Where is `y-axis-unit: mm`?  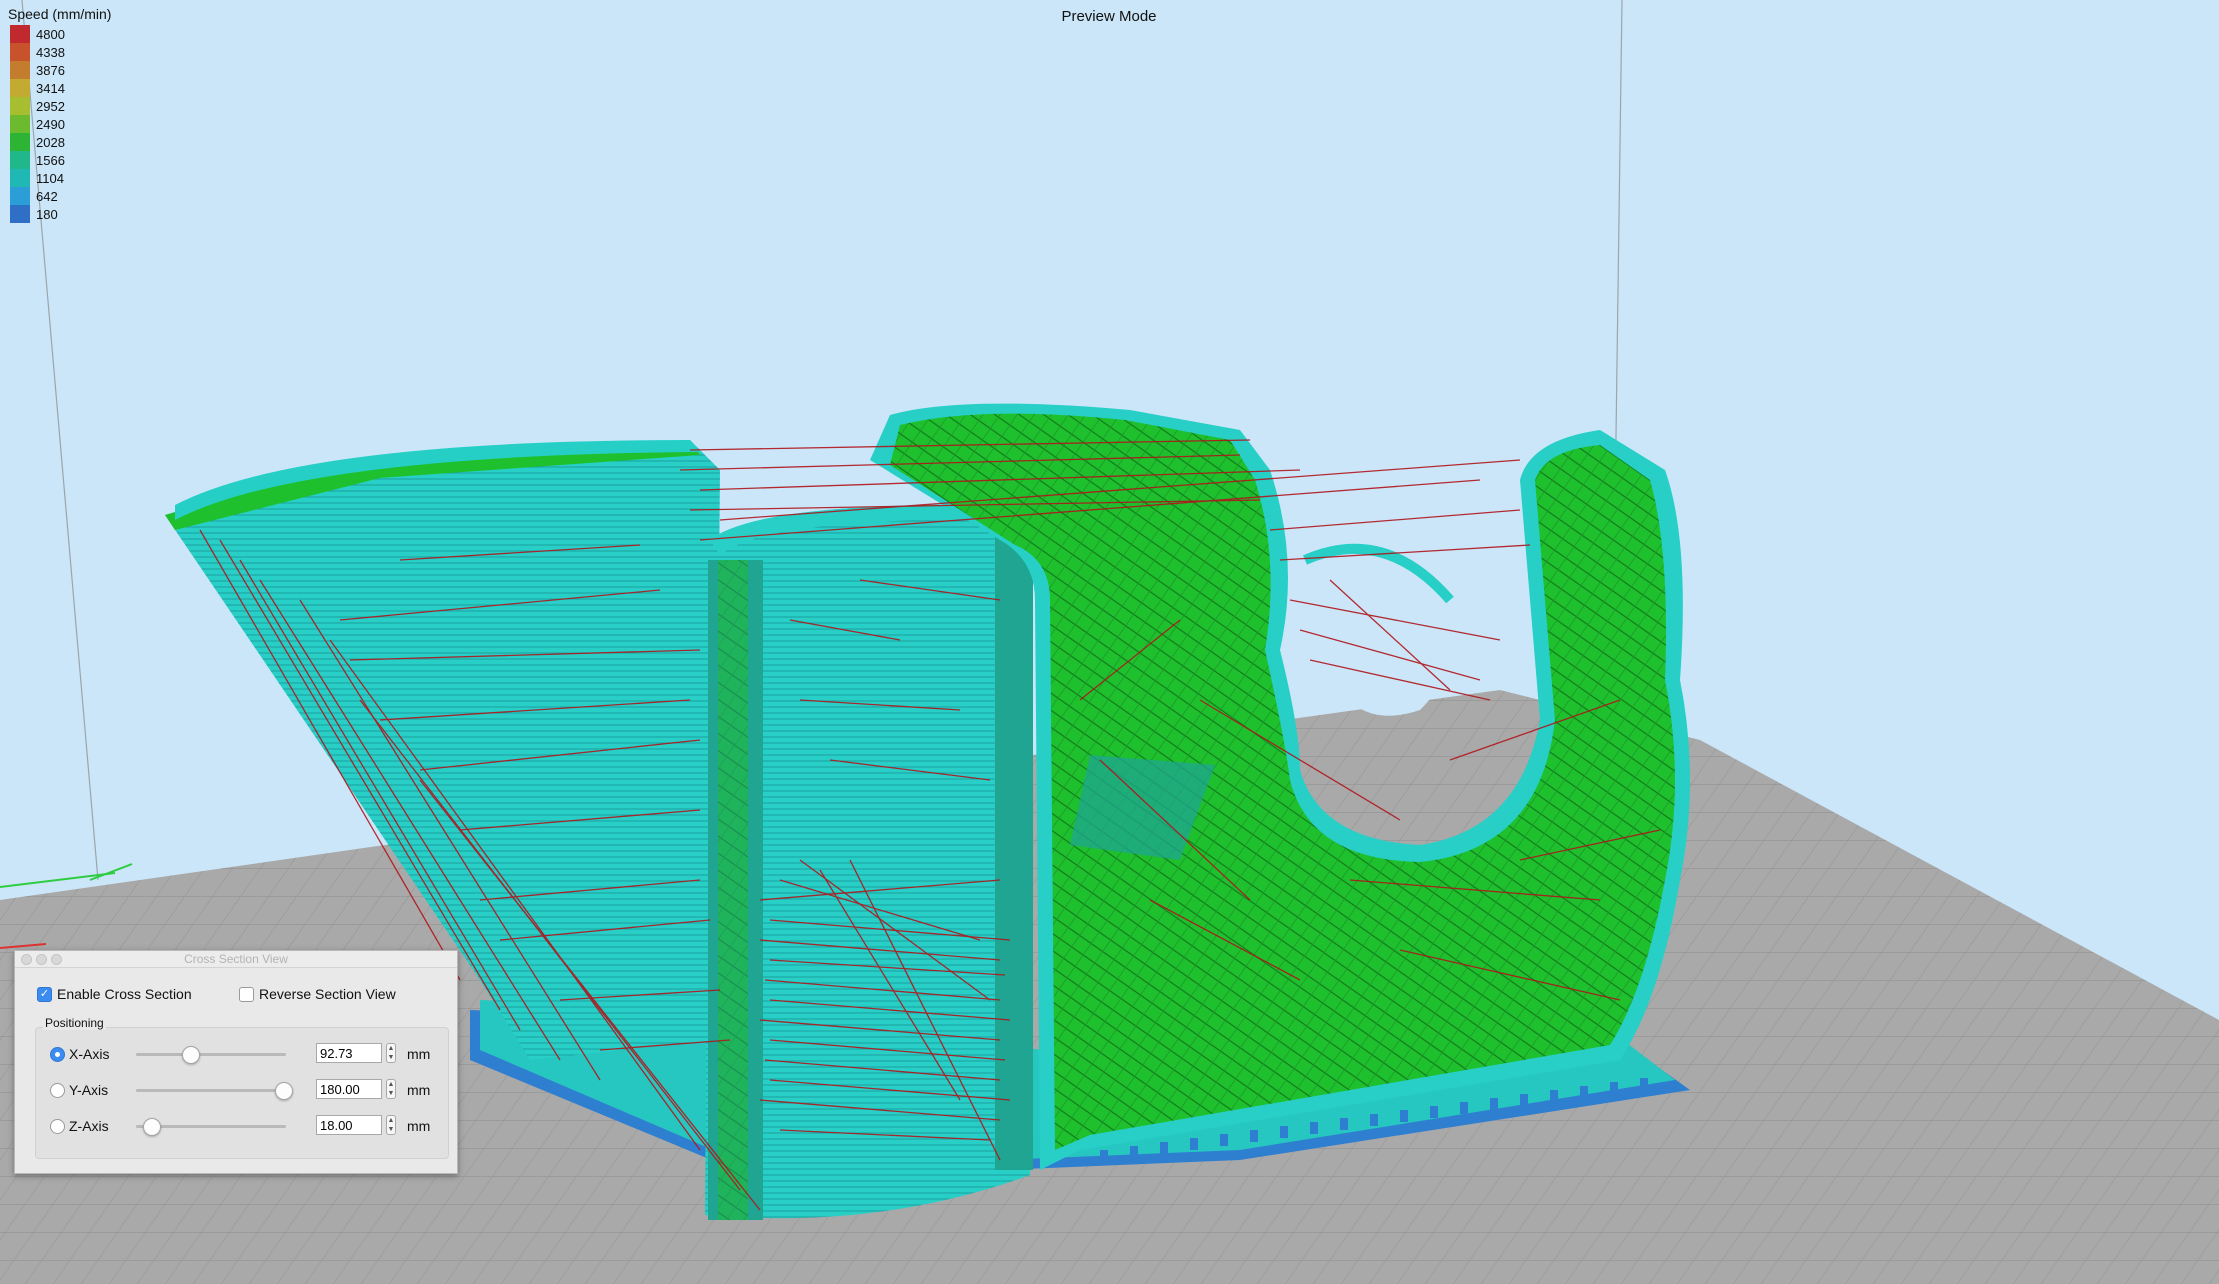 y-axis-unit: mm is located at coordinates (419, 1090).